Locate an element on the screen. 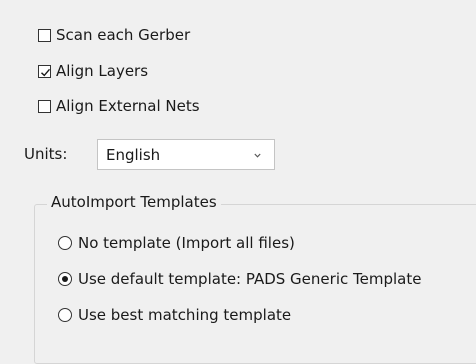 Image resolution: width=476 pixels, height=364 pixels. align-layers-option: Align Layers is located at coordinates (93, 71).